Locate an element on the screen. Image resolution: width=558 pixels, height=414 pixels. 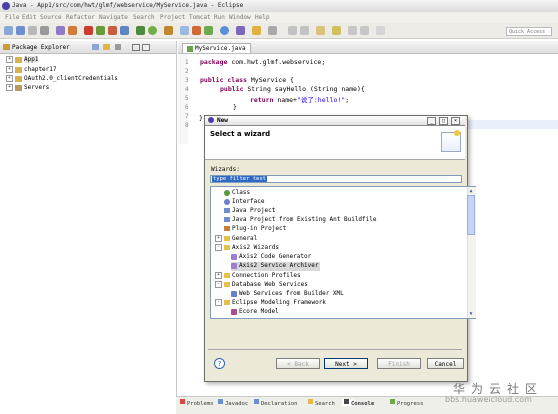
deploy-icon is located at coordinates (100, 30).